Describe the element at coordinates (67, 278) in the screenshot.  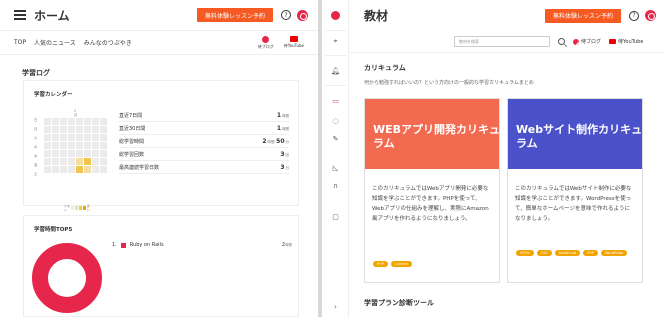
I see `top5-donut-chart` at that location.